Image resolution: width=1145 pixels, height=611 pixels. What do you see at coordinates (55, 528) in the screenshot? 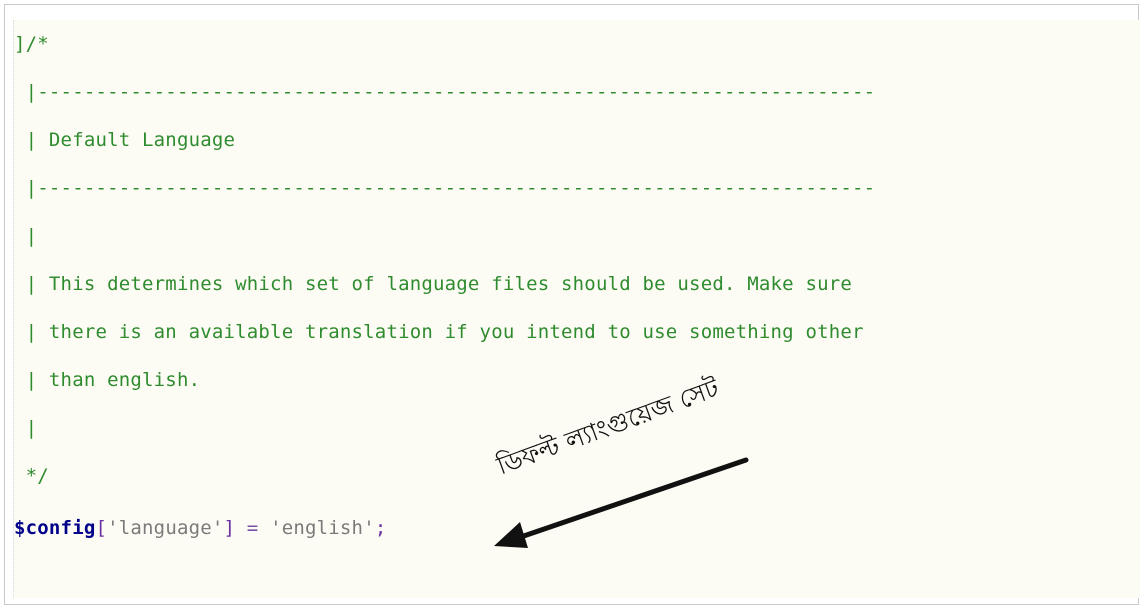
I see `config-variable: $config` at bounding box center [55, 528].